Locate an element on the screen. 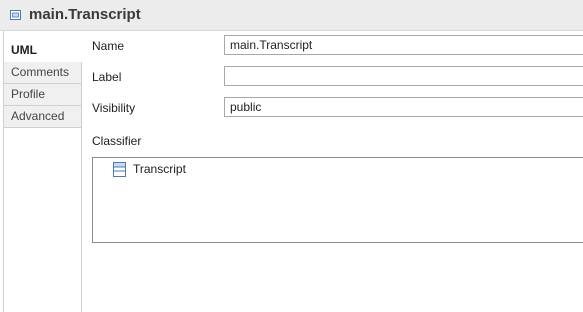  class-icon is located at coordinates (119, 169).